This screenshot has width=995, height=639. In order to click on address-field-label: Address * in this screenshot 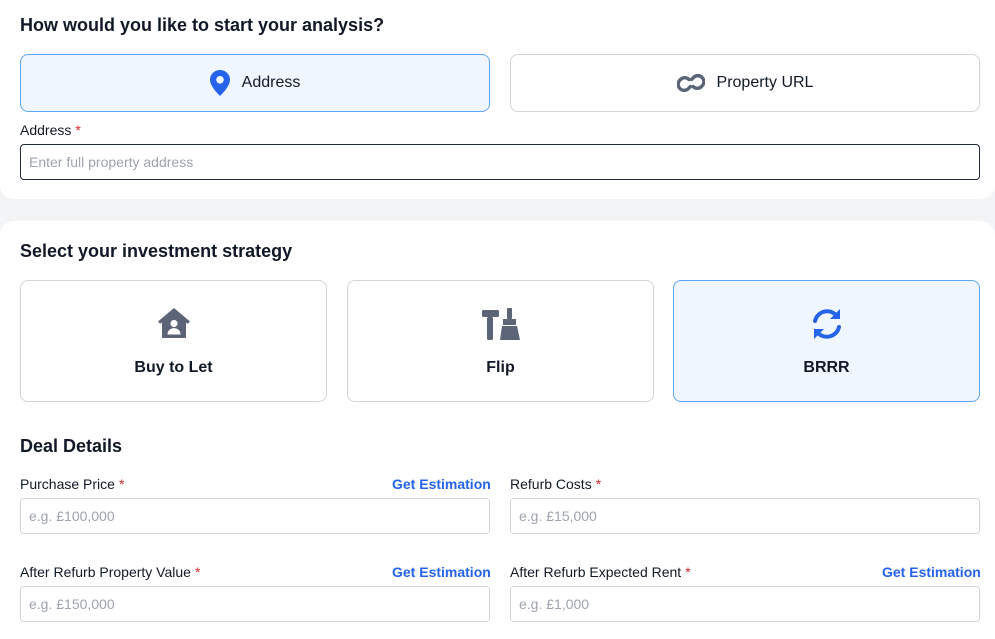, I will do `click(50, 130)`.